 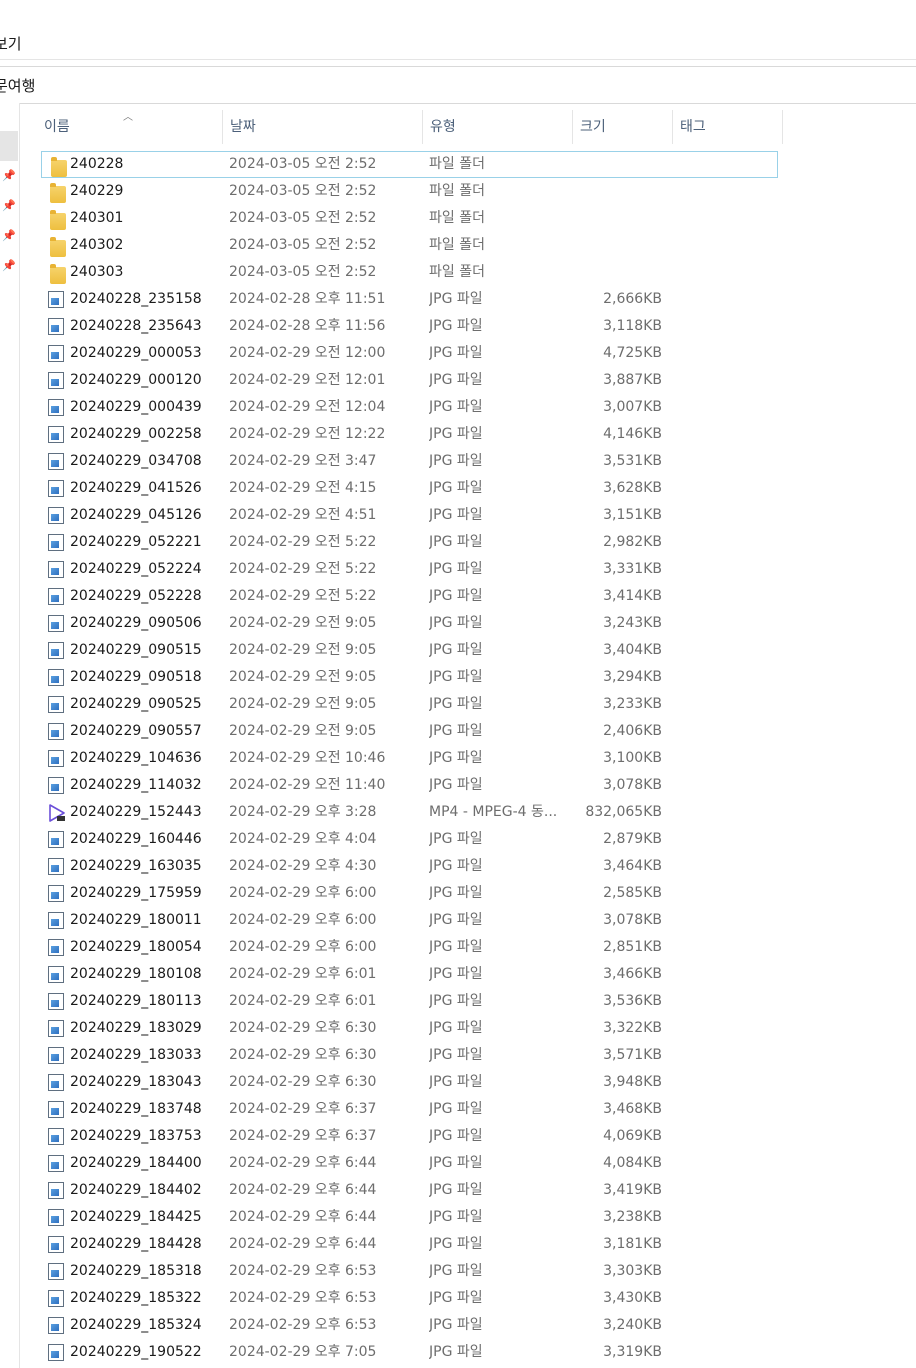 What do you see at coordinates (632, 326) in the screenshot?
I see `file-size: 3,118KB` at bounding box center [632, 326].